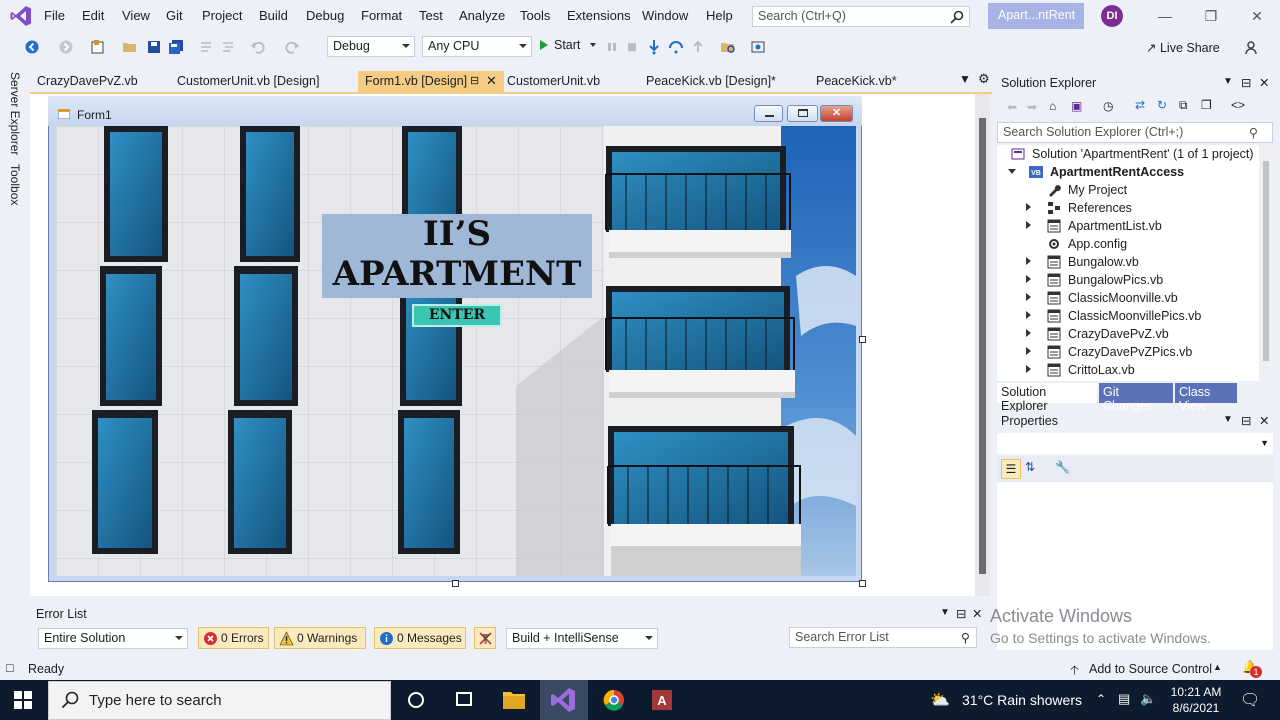 This screenshot has height=720, width=1280. I want to click on collapse-all-icon: ⧉, so click(1183, 105).